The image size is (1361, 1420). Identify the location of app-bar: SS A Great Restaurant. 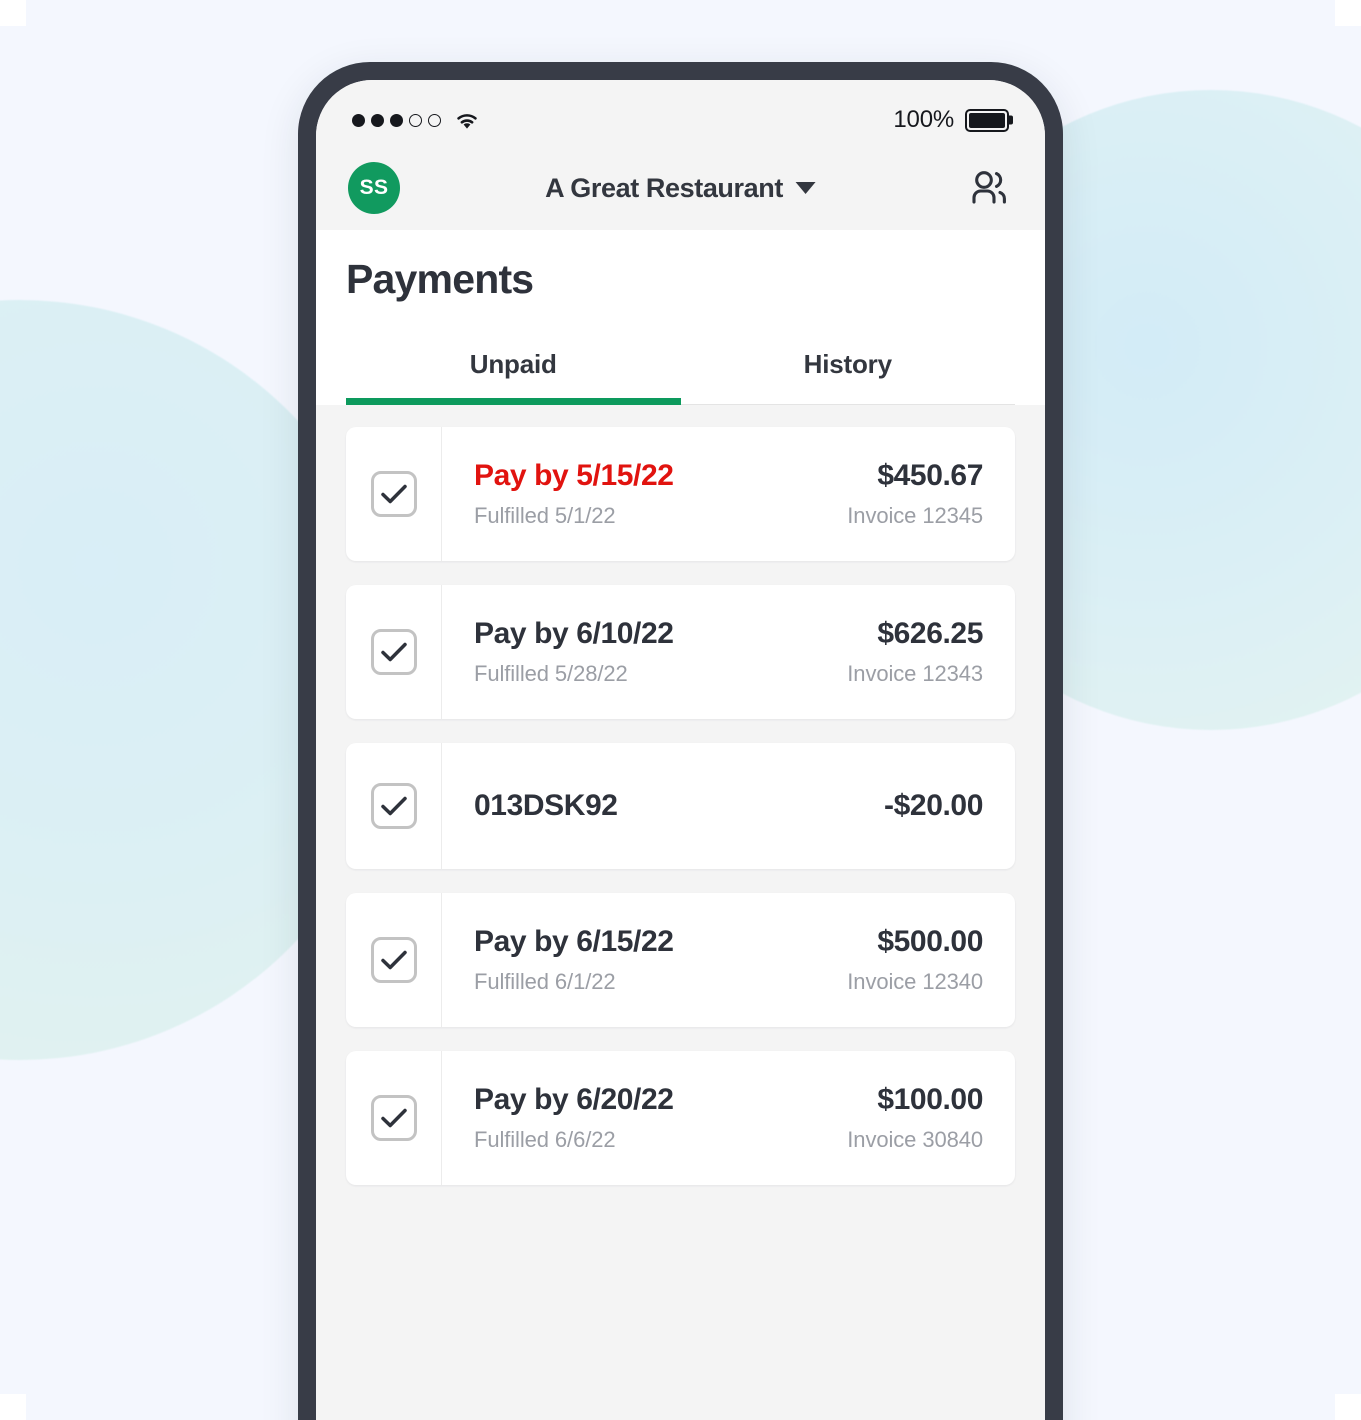
(680, 188).